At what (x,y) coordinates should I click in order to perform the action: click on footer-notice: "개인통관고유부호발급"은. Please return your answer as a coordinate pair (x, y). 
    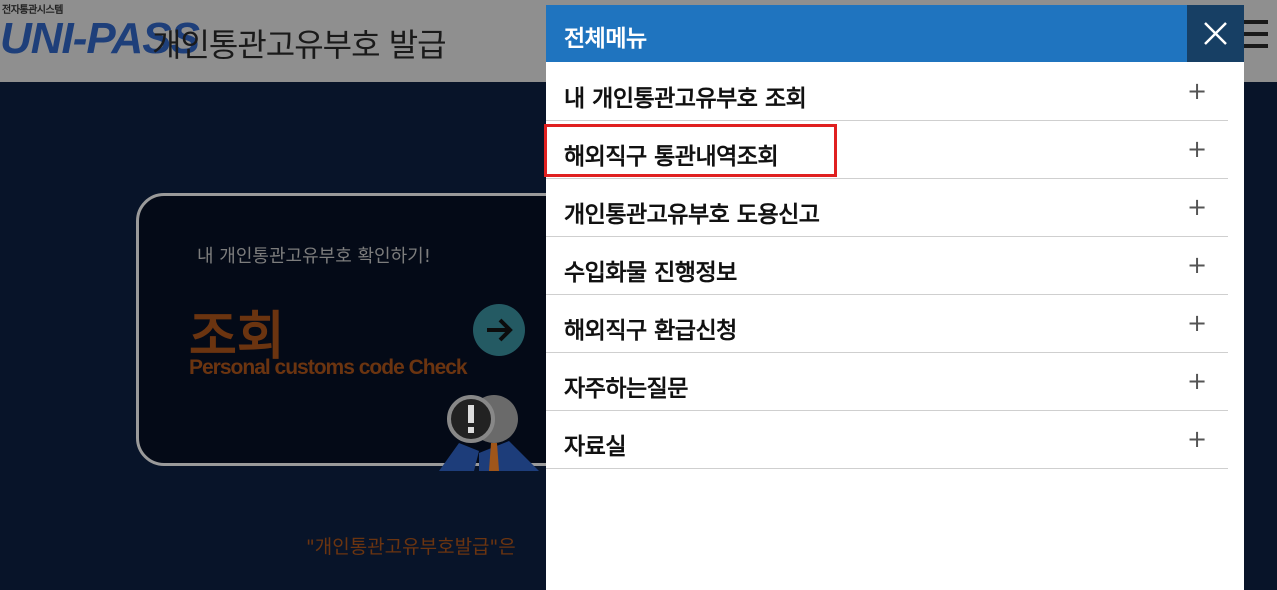
    Looking at the image, I should click on (411, 547).